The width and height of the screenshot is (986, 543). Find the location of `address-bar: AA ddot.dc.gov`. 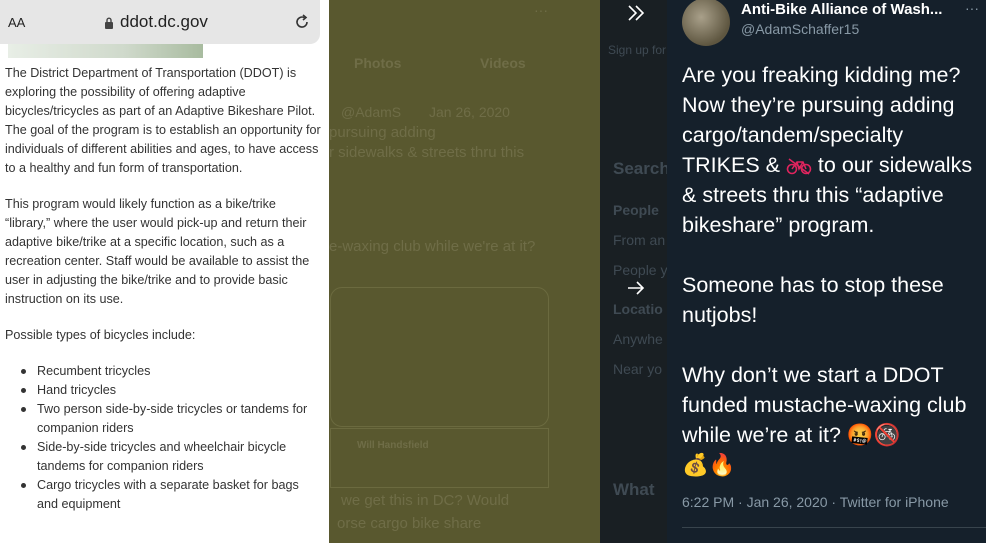

address-bar: AA ddot.dc.gov is located at coordinates (160, 22).